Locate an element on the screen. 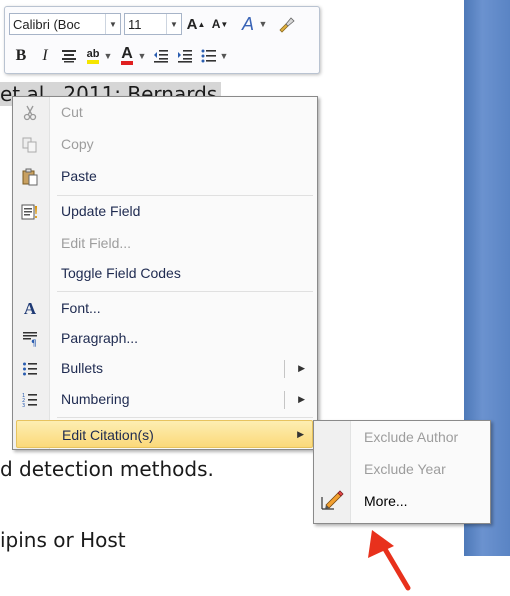  menu-item-label: Exclude Year is located at coordinates (405, 469).